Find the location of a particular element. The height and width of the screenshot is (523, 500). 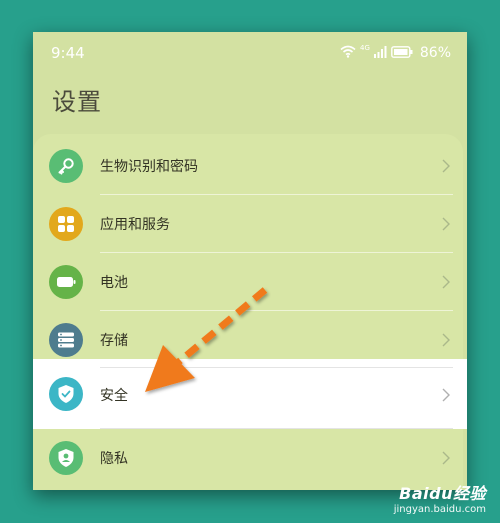

watermark-url: jingyan.baidu.com is located at coordinates (439, 509).